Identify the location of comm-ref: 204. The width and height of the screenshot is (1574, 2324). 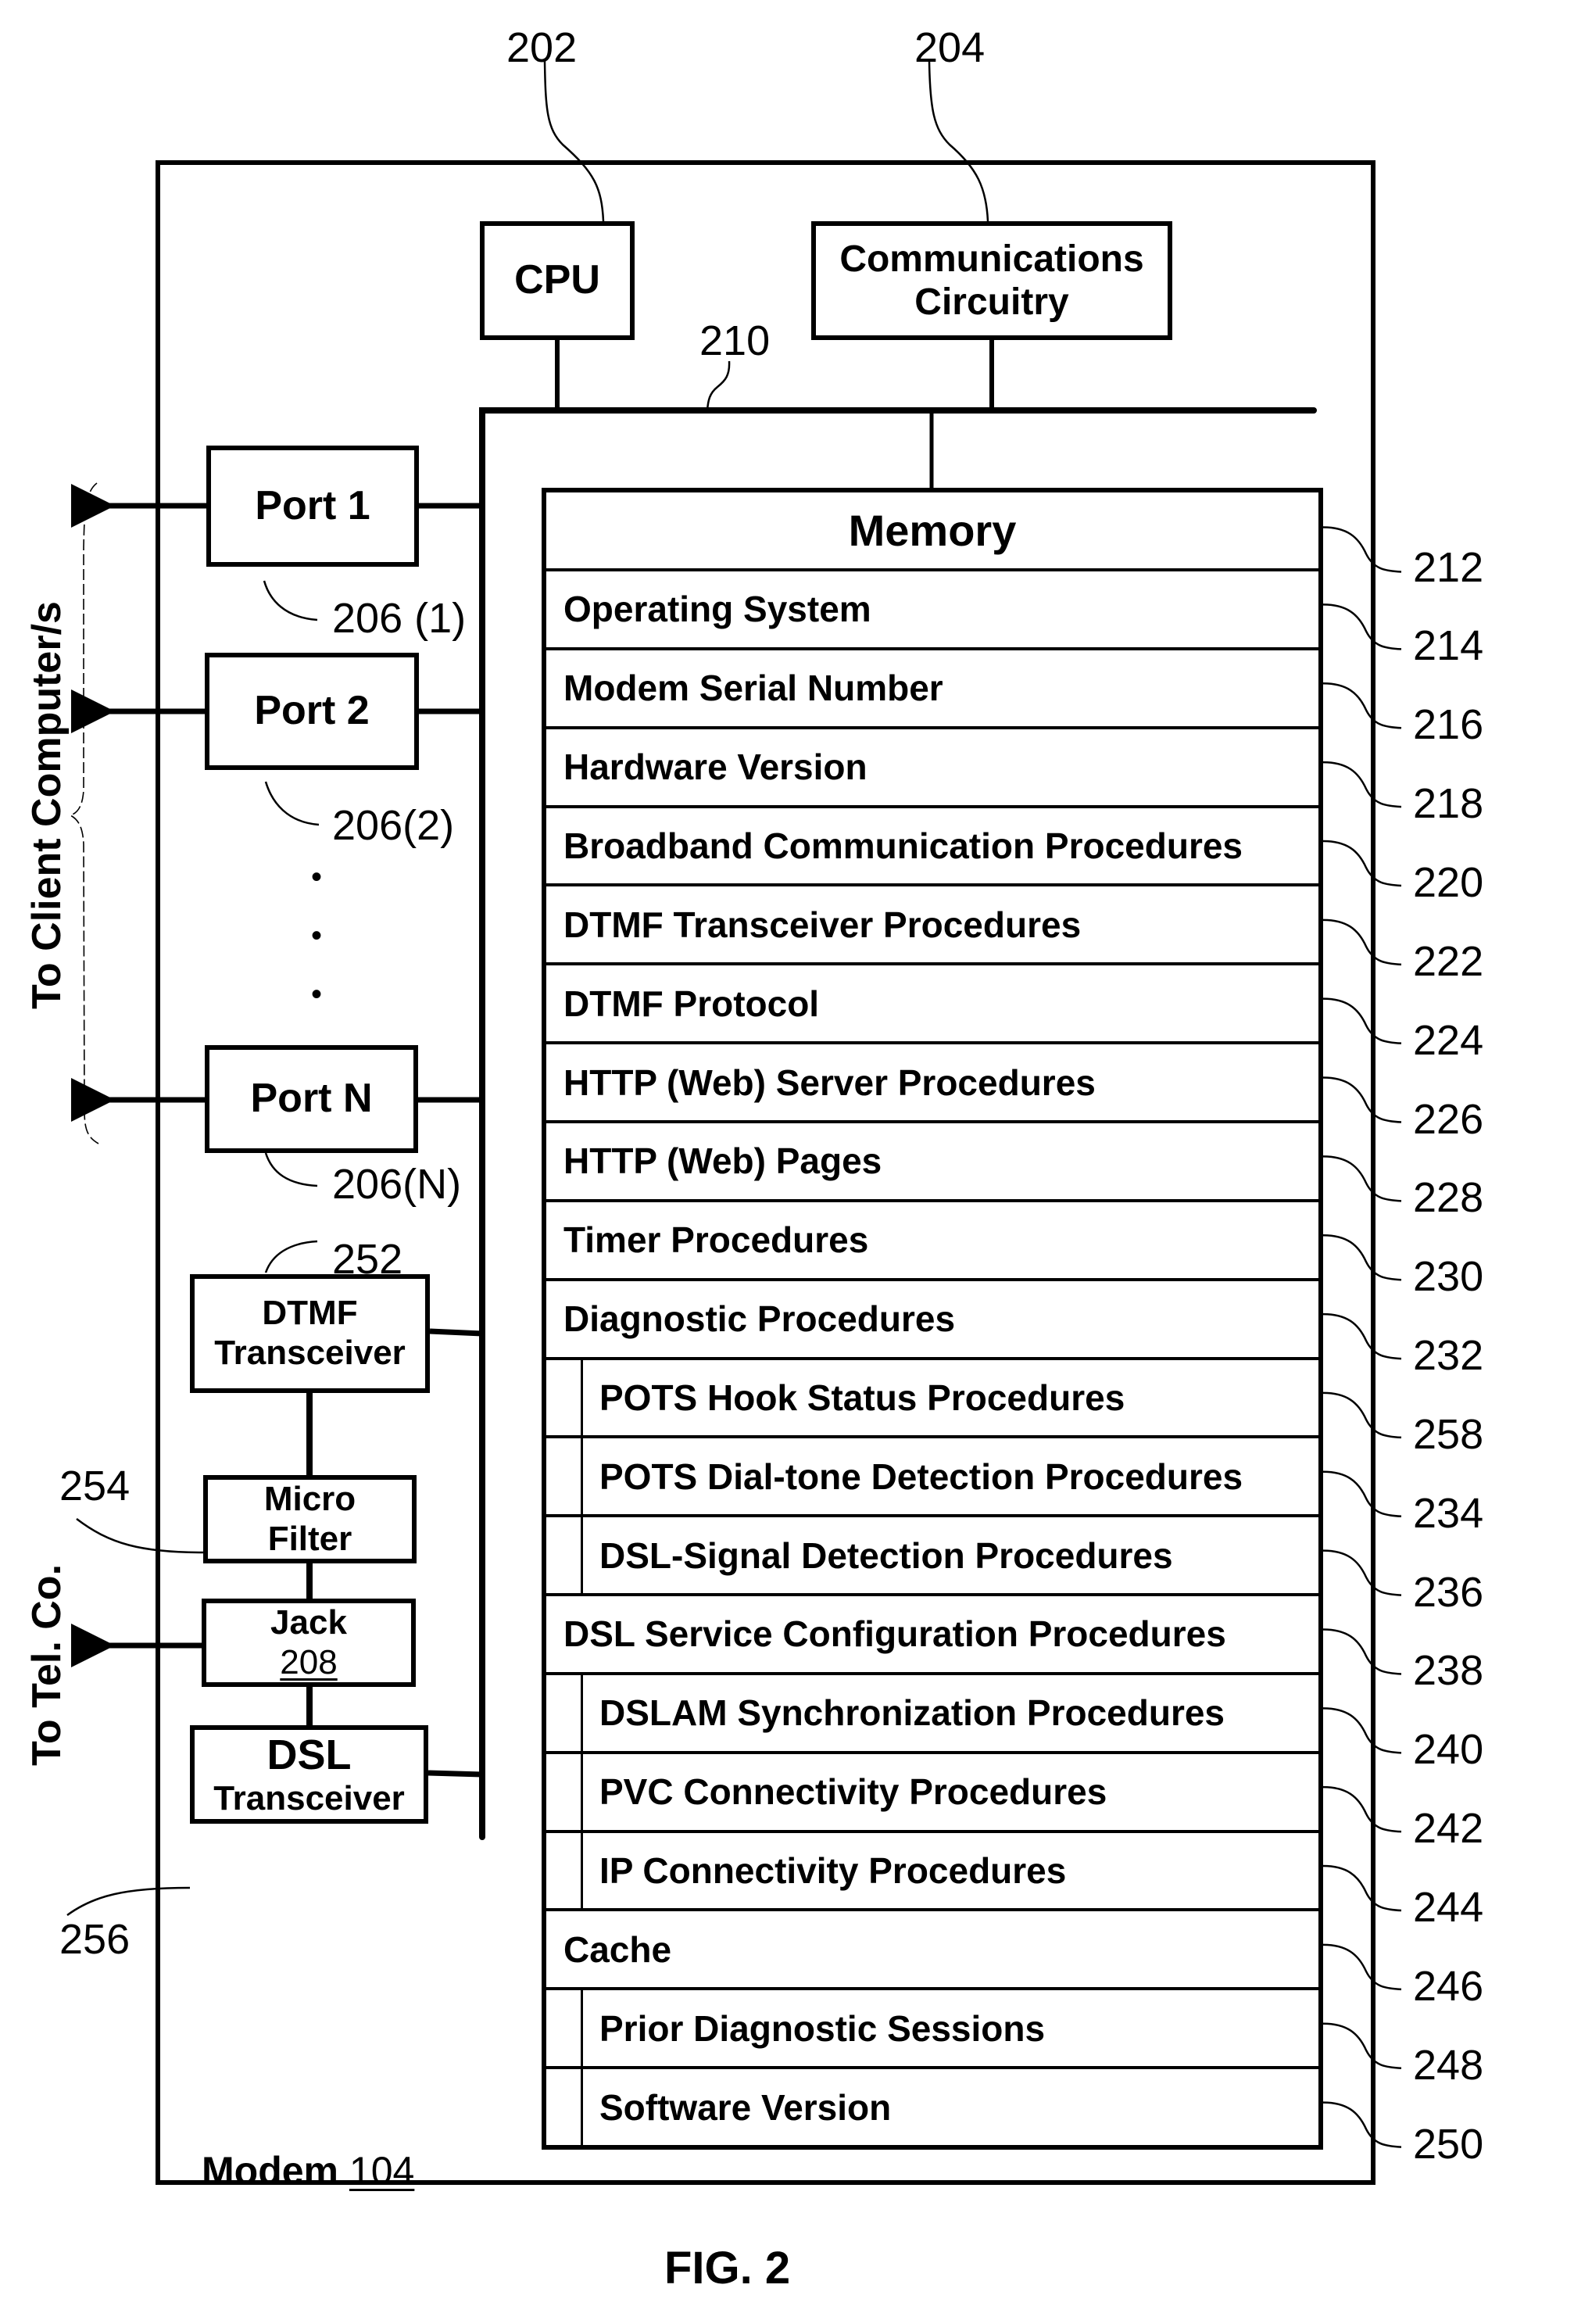
(950, 48).